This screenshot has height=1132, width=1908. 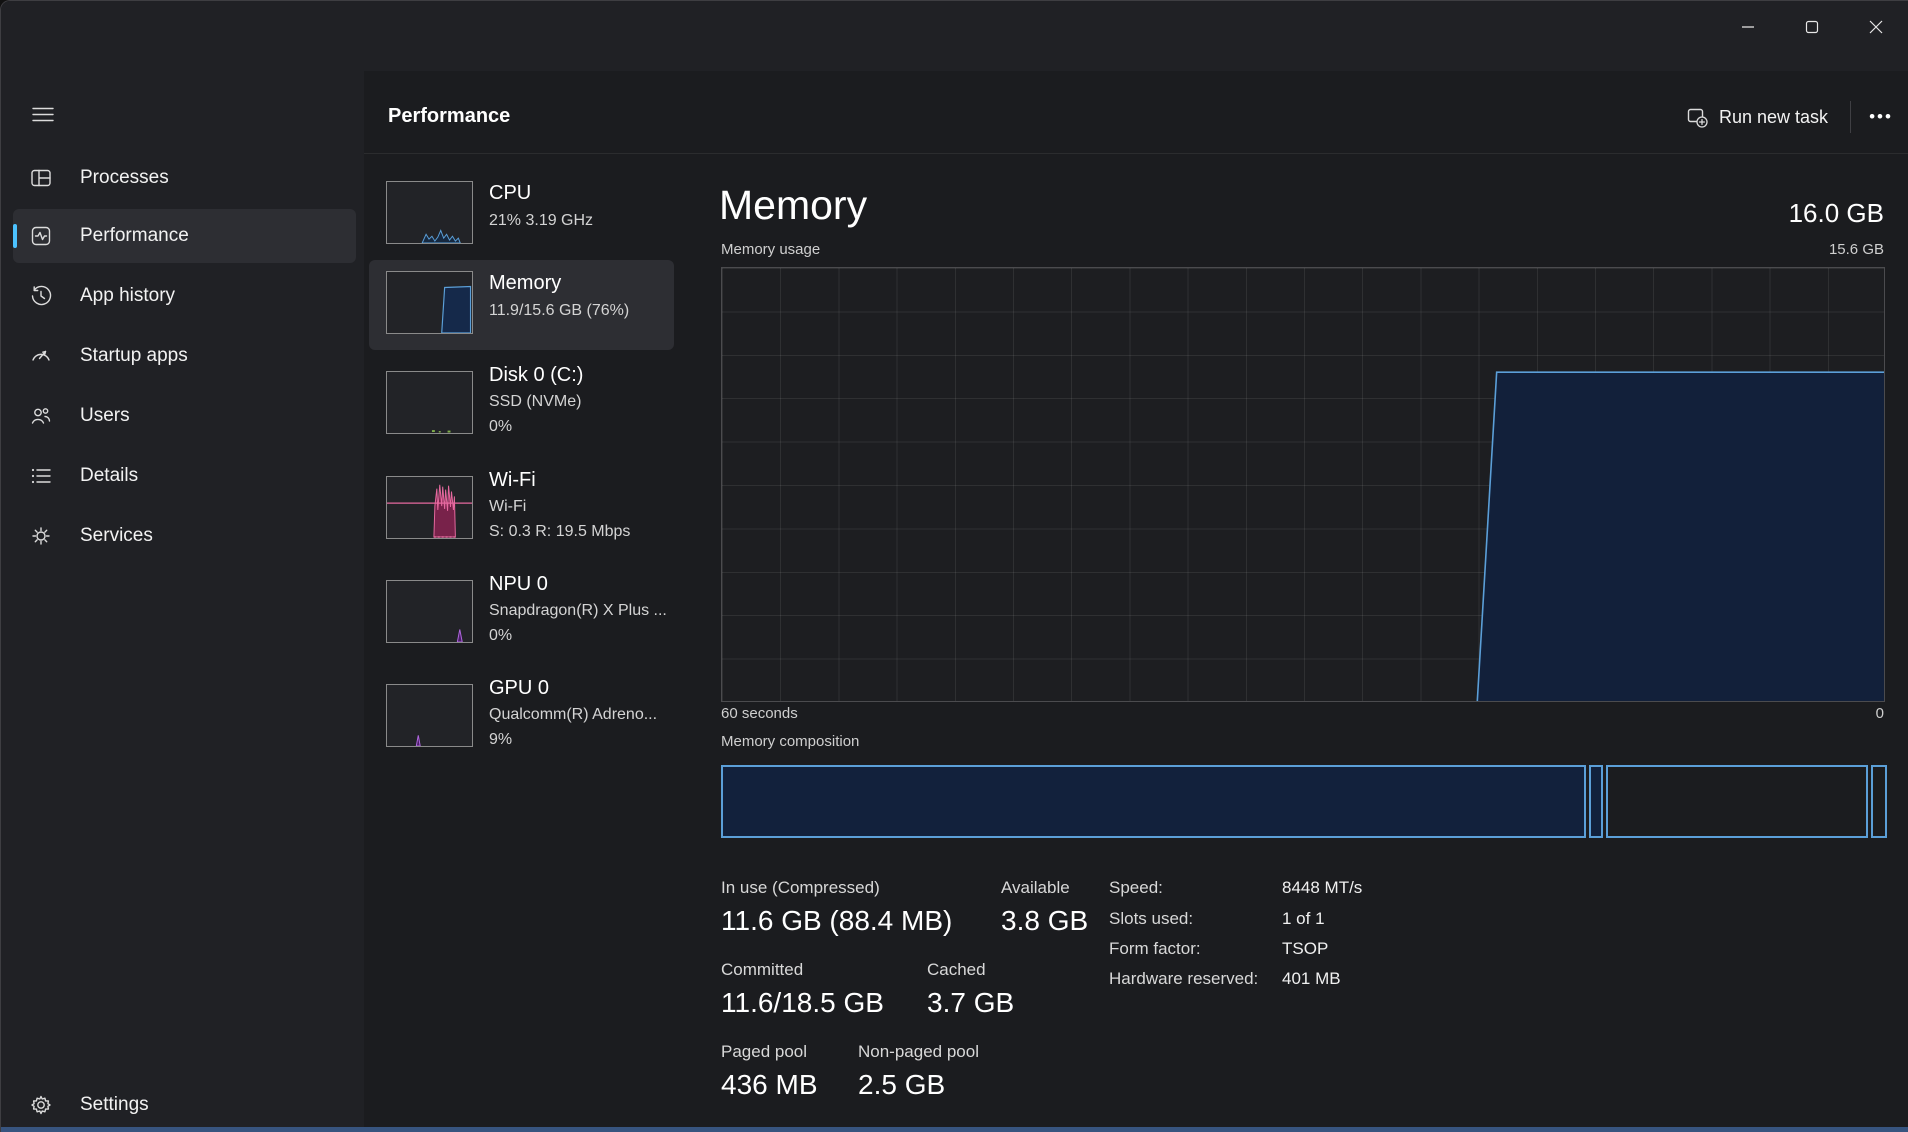 I want to click on memory-mini-chart, so click(x=429, y=302).